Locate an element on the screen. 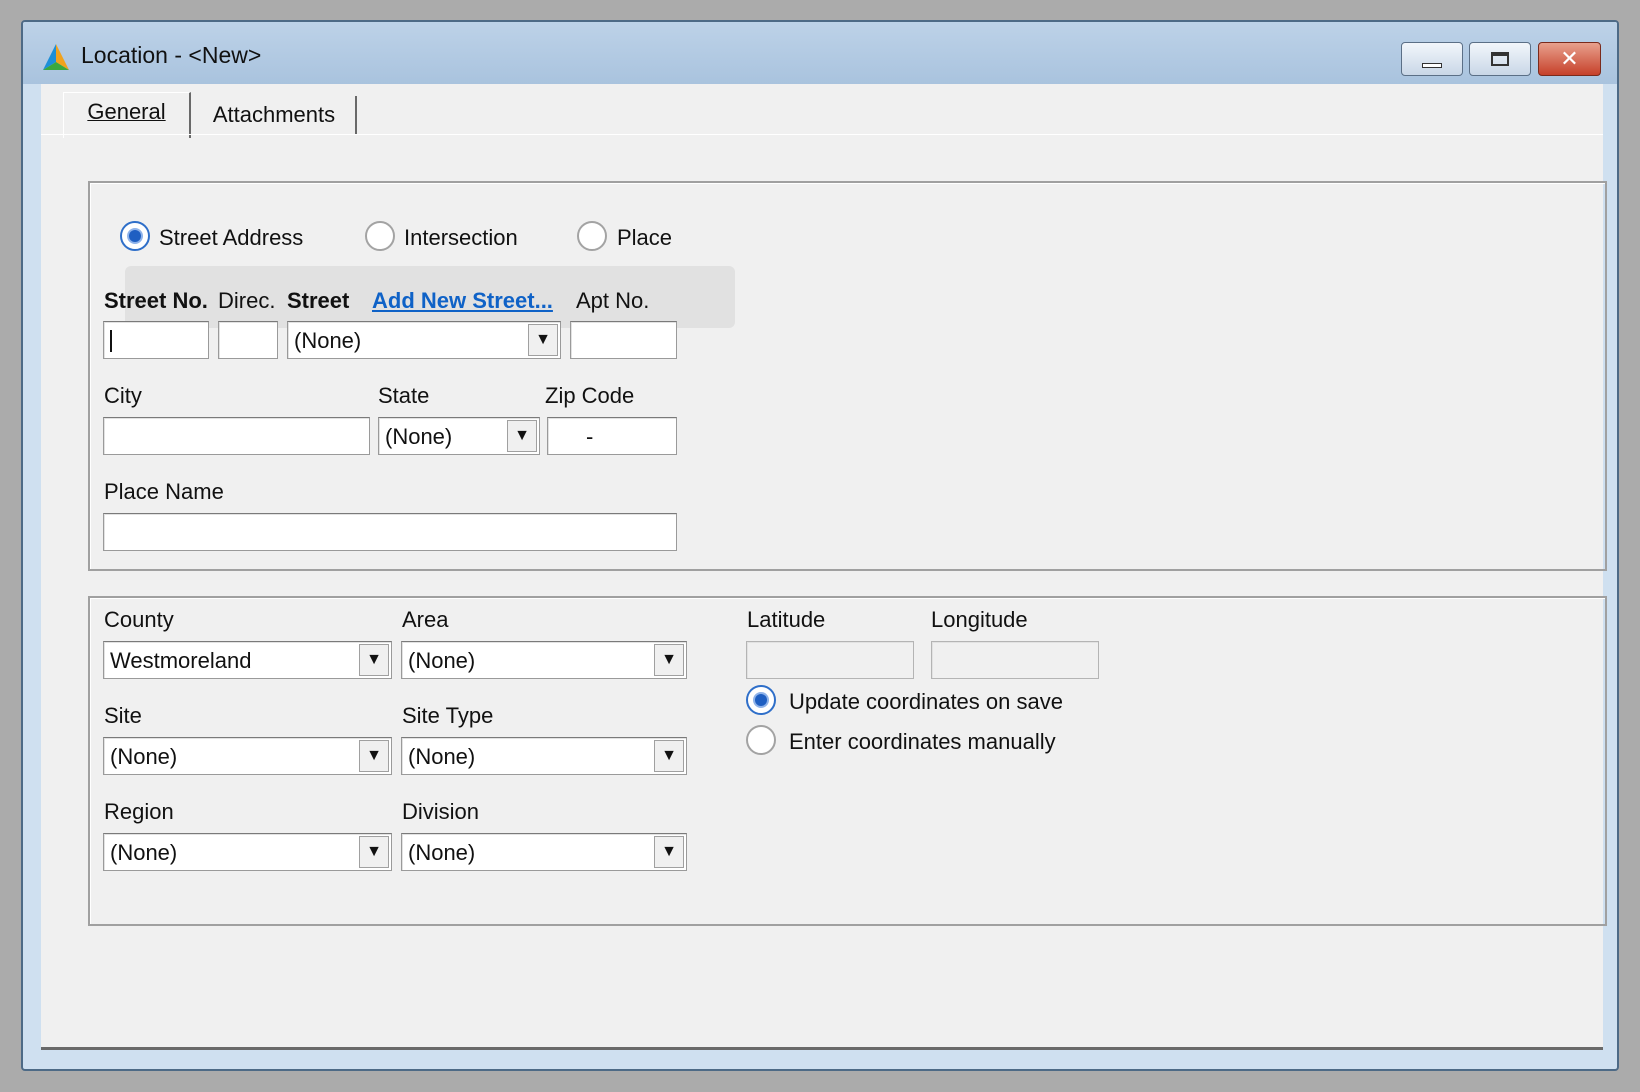 The image size is (1640, 1092). text-caret is located at coordinates (111, 341).